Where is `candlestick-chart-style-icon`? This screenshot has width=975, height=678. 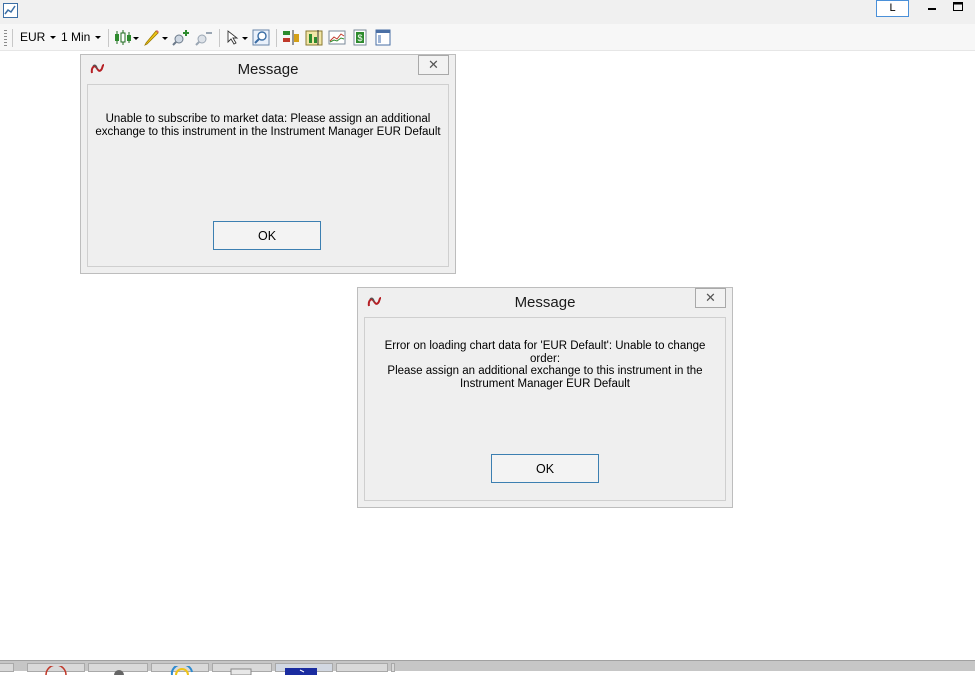 candlestick-chart-style-icon is located at coordinates (123, 37).